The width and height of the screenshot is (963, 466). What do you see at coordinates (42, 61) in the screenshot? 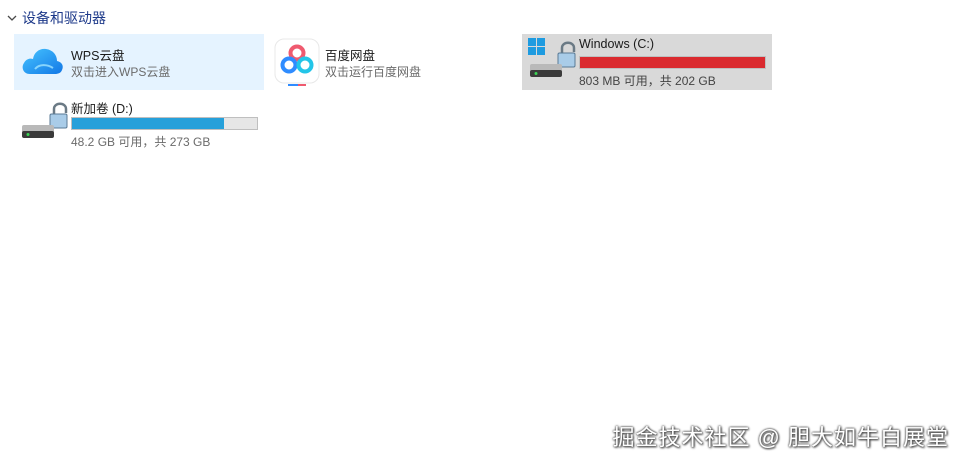
I see `wps-cloud-icon` at bounding box center [42, 61].